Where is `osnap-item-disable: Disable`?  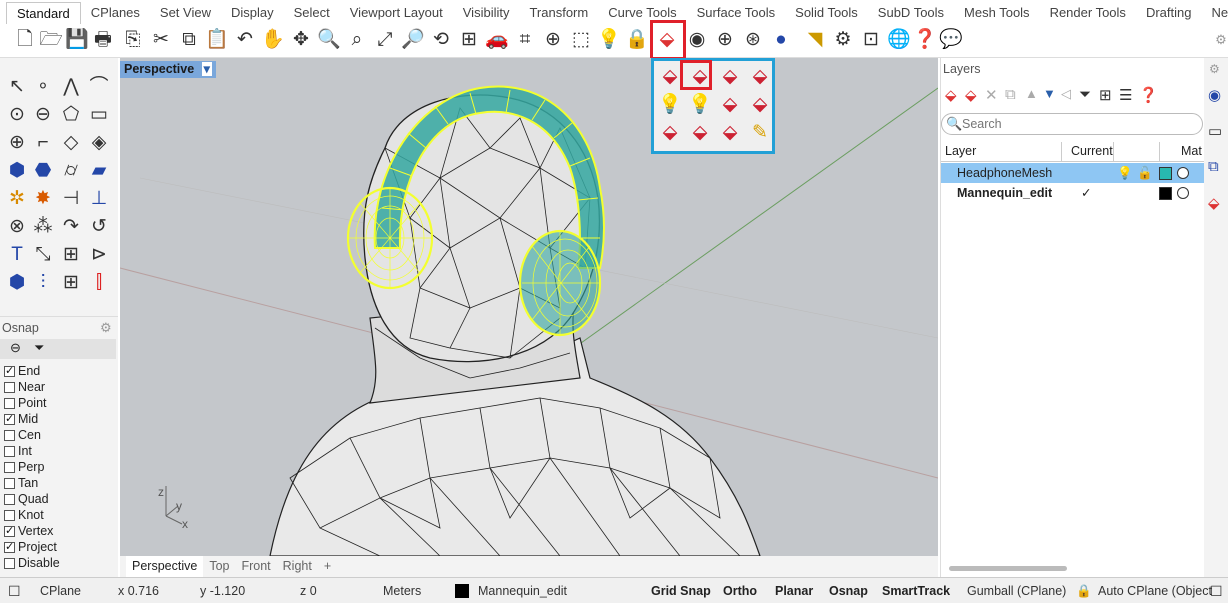
osnap-item-disable: Disable is located at coordinates (32, 563).